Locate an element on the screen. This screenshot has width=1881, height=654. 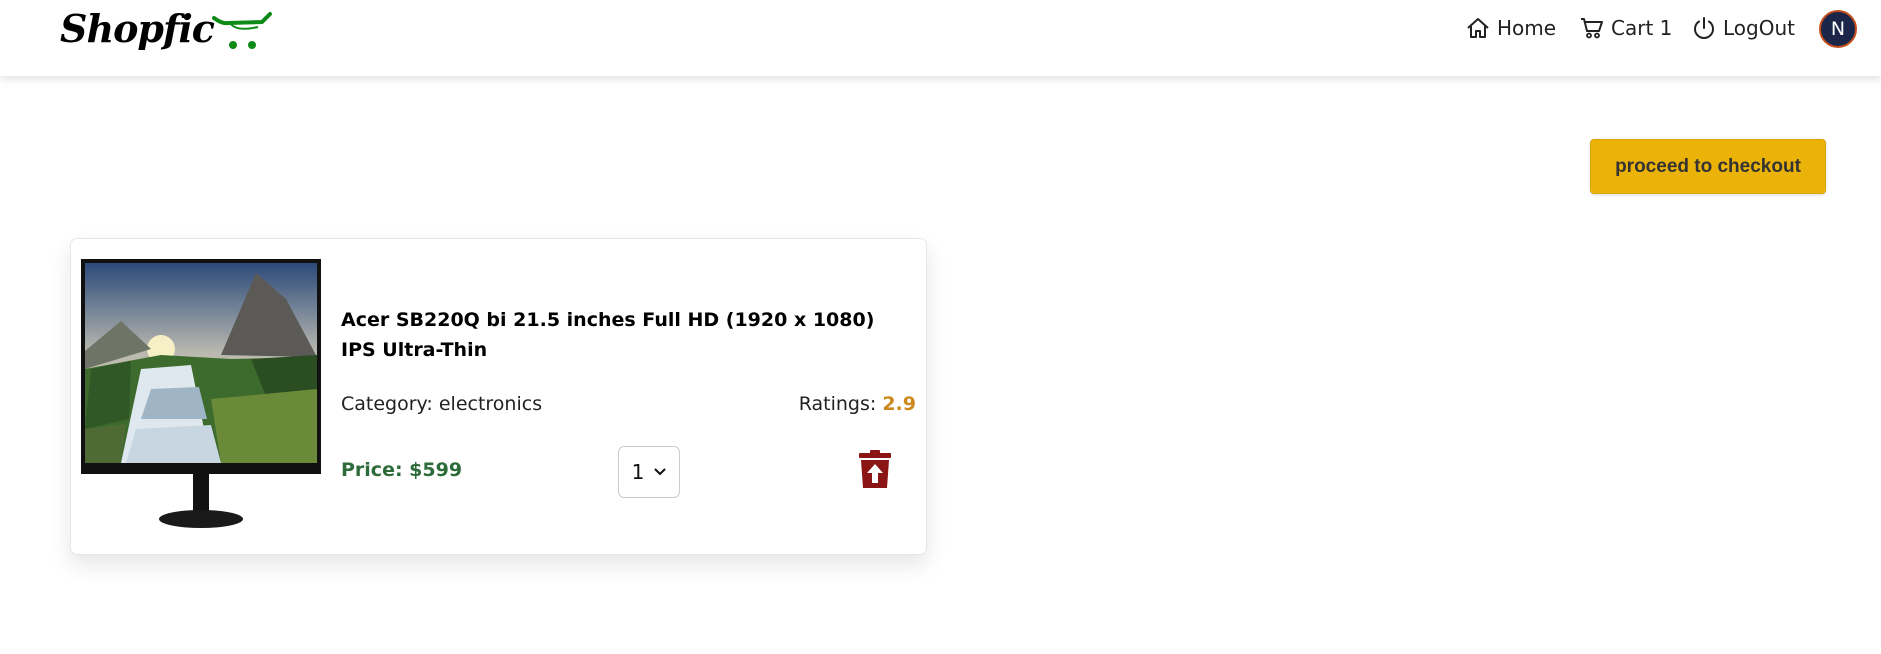
quantity-value: 1 is located at coordinates (638, 472).